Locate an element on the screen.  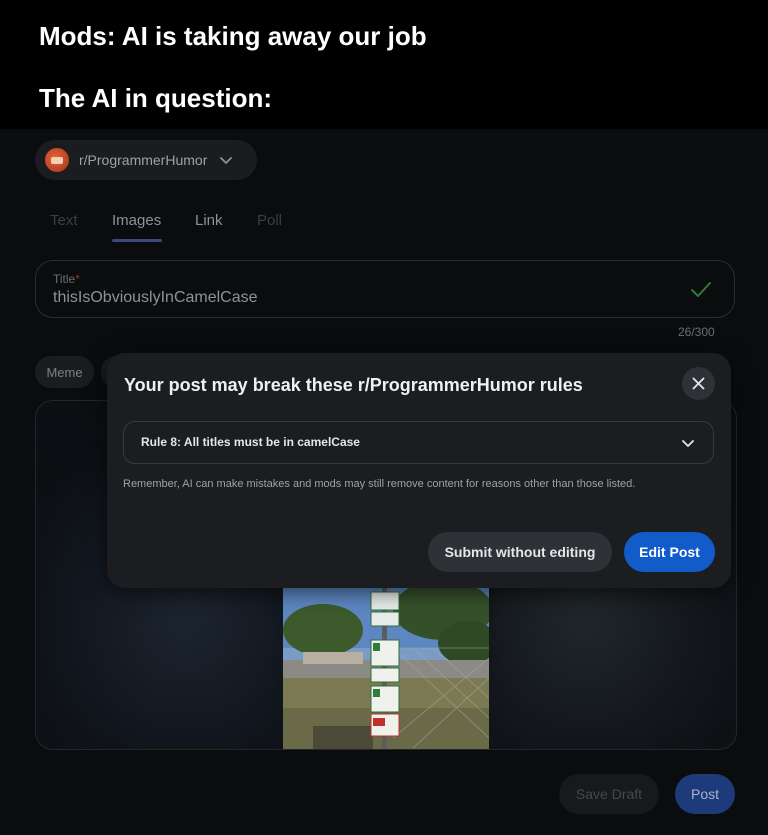
subreddit-selector: r/ProgrammerHumor is located at coordinates (146, 160).